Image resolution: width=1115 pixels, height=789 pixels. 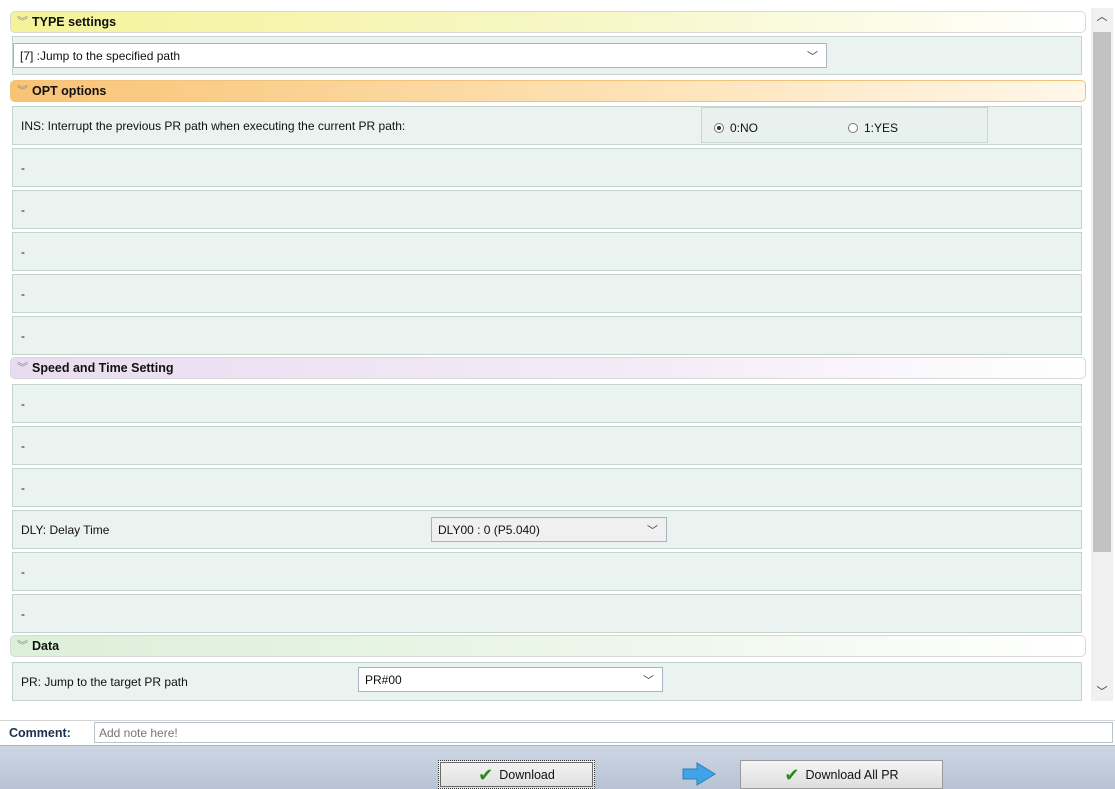 What do you see at coordinates (853, 128) in the screenshot?
I see `radio-unselected-icon` at bounding box center [853, 128].